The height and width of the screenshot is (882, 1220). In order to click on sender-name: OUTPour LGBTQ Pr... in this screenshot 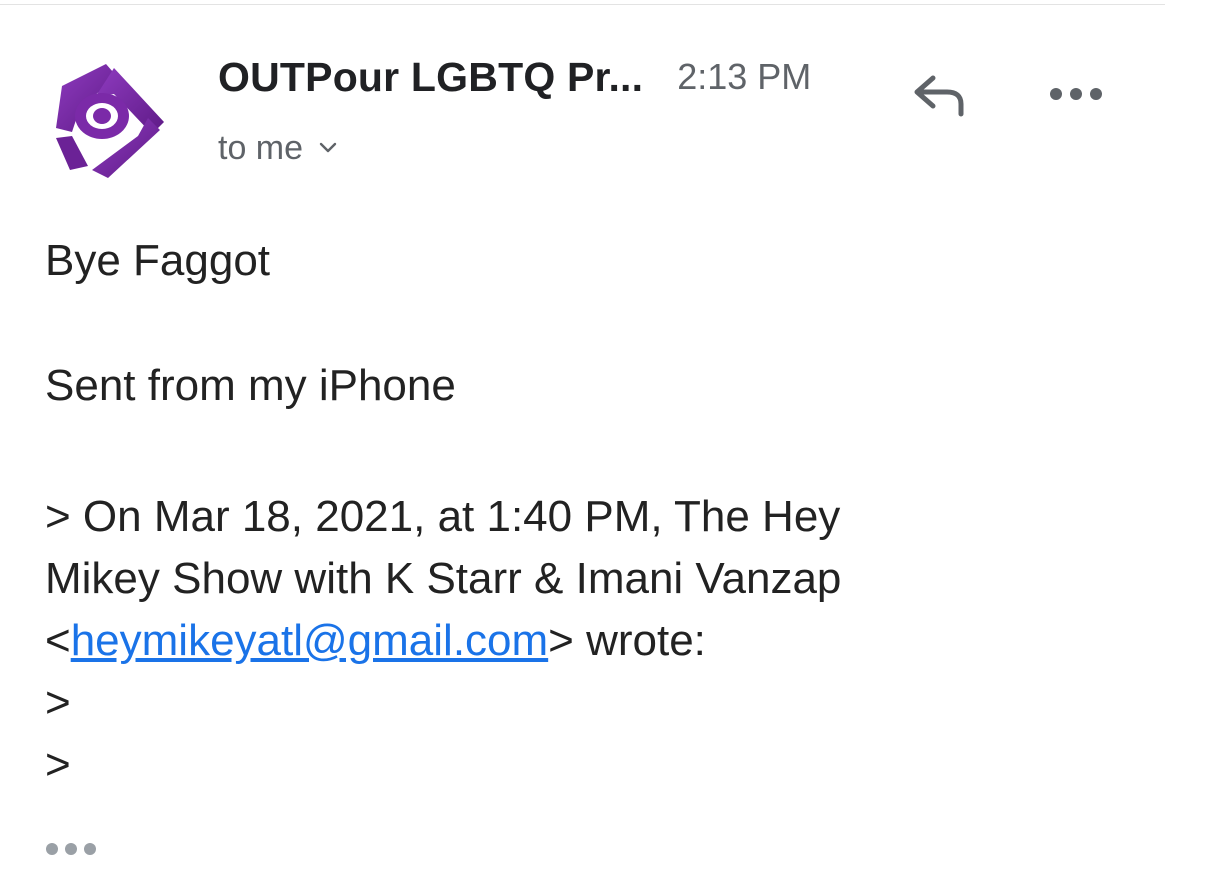, I will do `click(430, 77)`.